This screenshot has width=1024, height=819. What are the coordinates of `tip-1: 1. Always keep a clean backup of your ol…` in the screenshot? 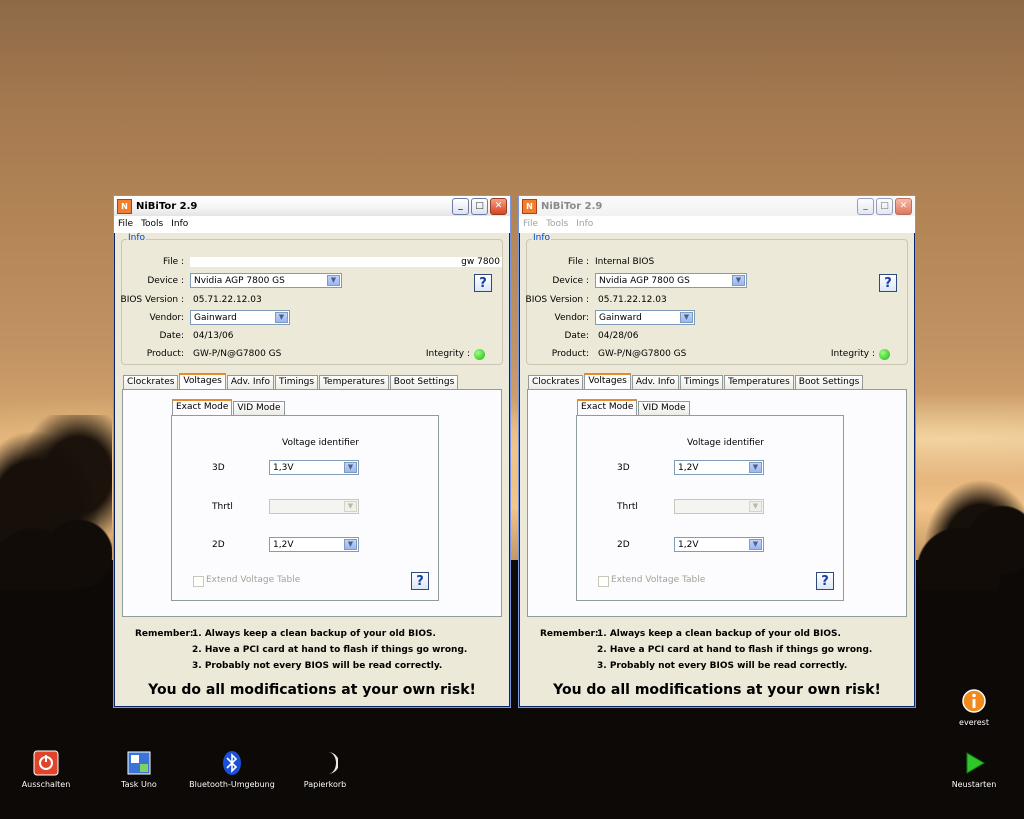 It's located at (719, 634).